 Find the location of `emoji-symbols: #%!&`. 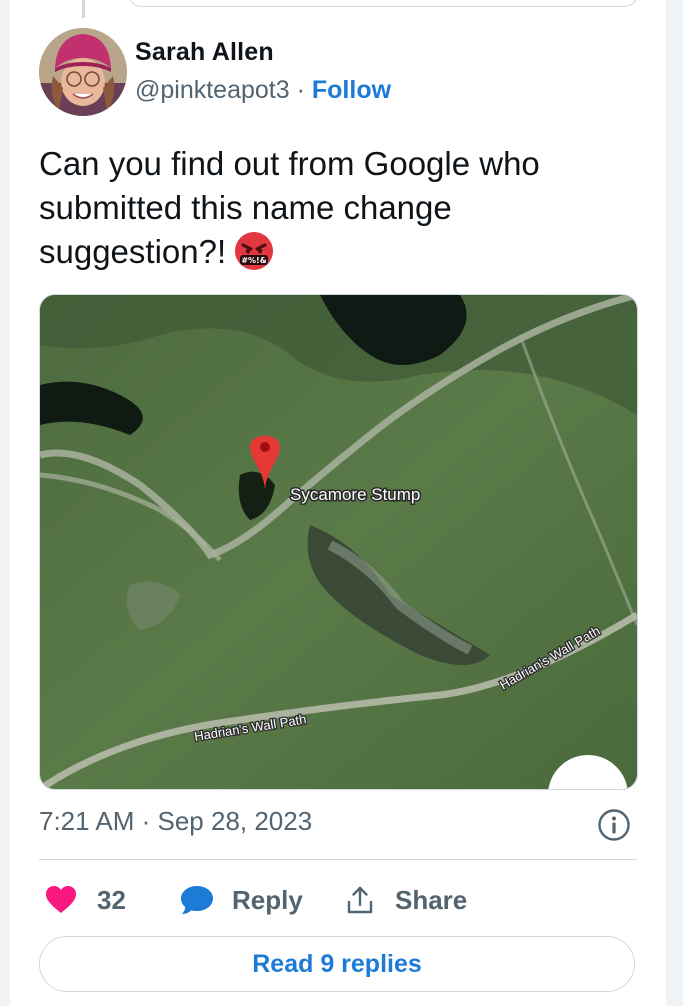

emoji-symbols: #%!& is located at coordinates (253, 260).